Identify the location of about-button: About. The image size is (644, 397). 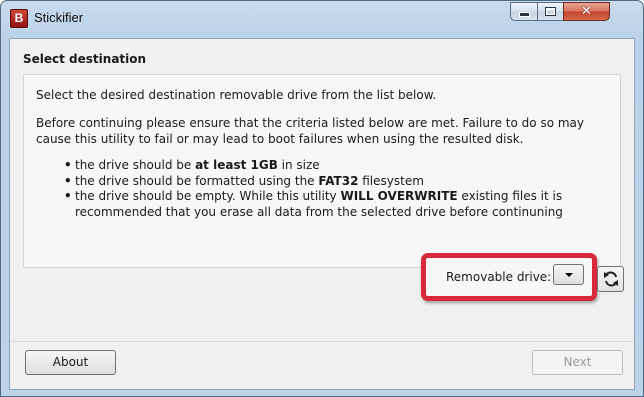
(70, 362).